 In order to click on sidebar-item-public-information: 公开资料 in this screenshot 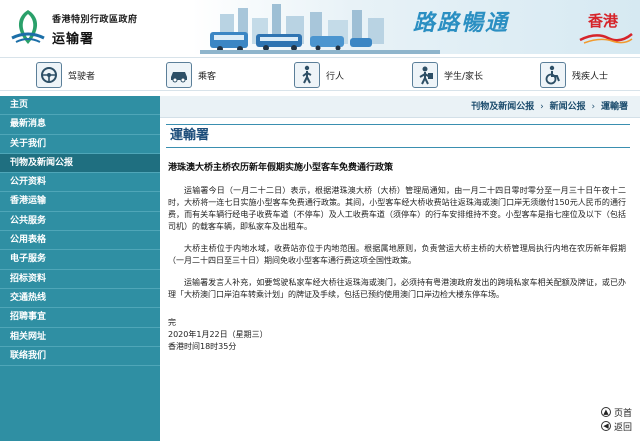, I will do `click(80, 183)`.